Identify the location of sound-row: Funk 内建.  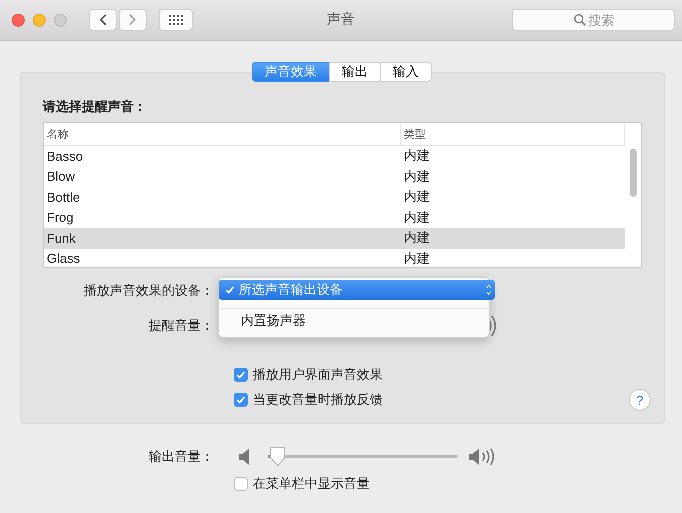
(334, 238).